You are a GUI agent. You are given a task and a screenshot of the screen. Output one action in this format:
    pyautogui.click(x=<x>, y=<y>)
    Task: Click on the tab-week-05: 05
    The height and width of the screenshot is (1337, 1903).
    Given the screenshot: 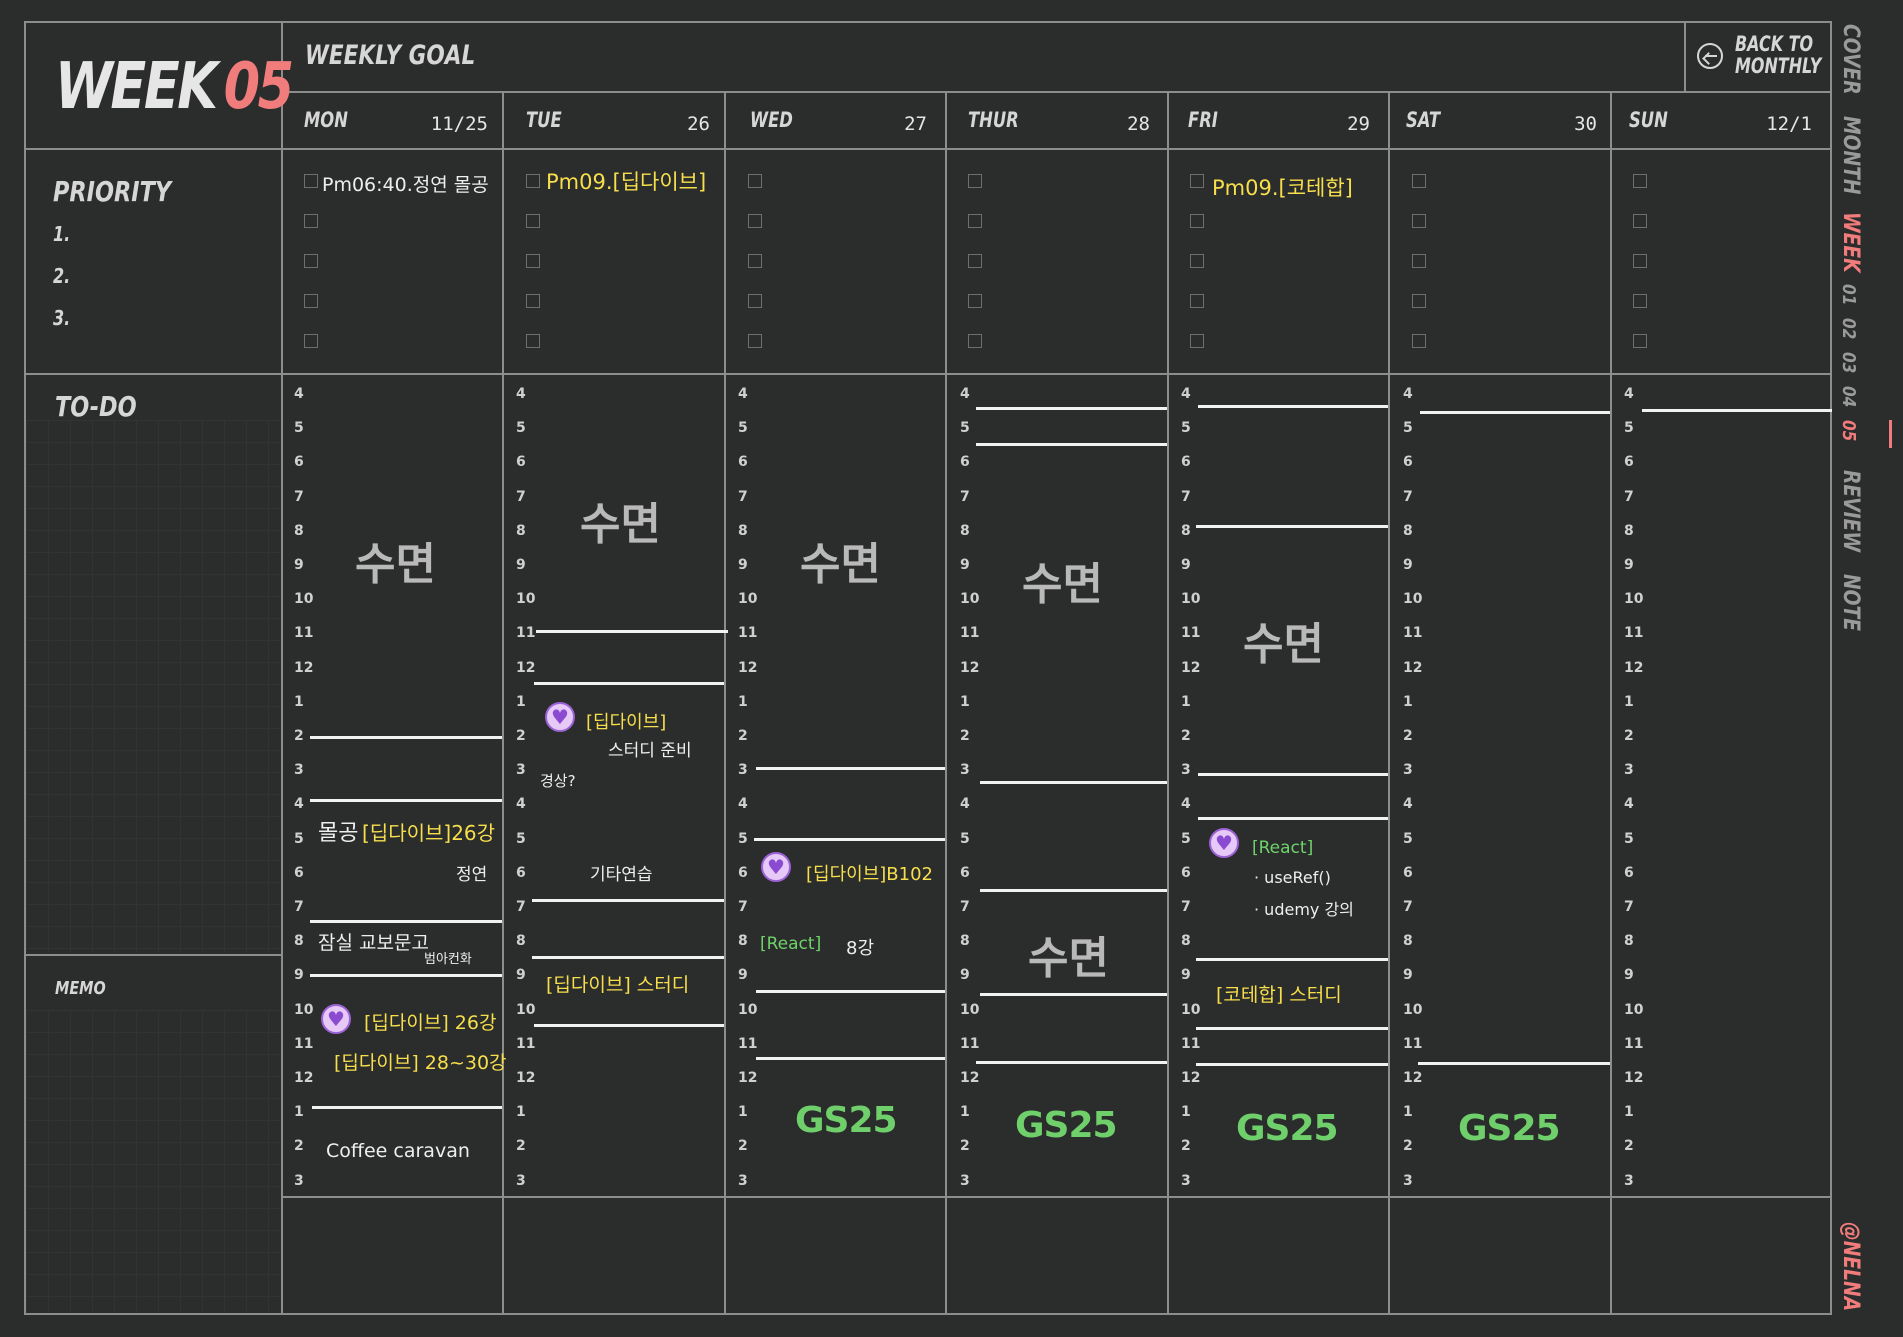 What is the action you would take?
    pyautogui.click(x=1848, y=430)
    